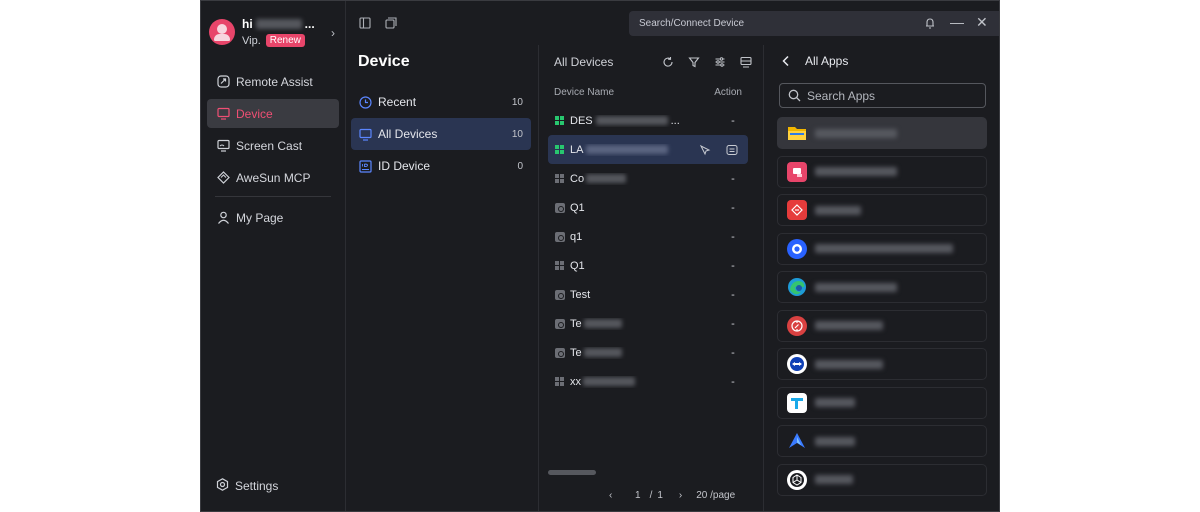 This screenshot has height=512, width=1200. I want to click on new-window-icon, so click(392, 23).